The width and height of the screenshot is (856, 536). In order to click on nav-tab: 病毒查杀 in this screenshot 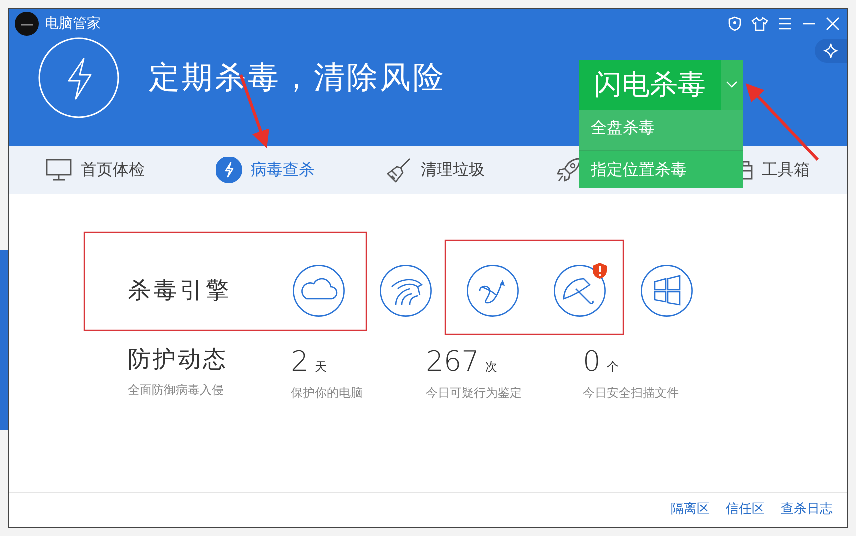, I will do `click(265, 170)`.